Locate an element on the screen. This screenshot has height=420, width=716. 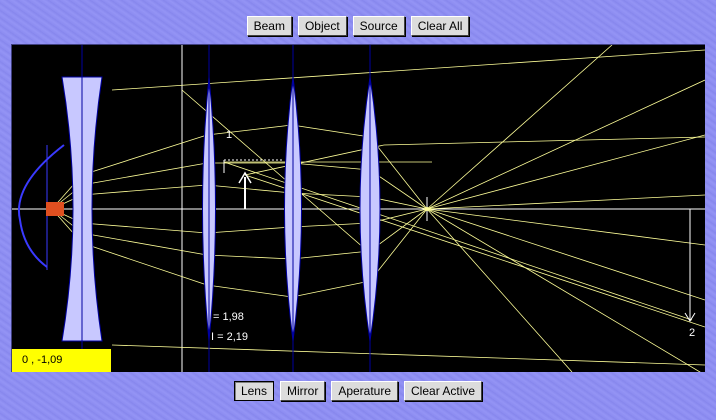
measurement-1: = 1,98 is located at coordinates (228, 317).